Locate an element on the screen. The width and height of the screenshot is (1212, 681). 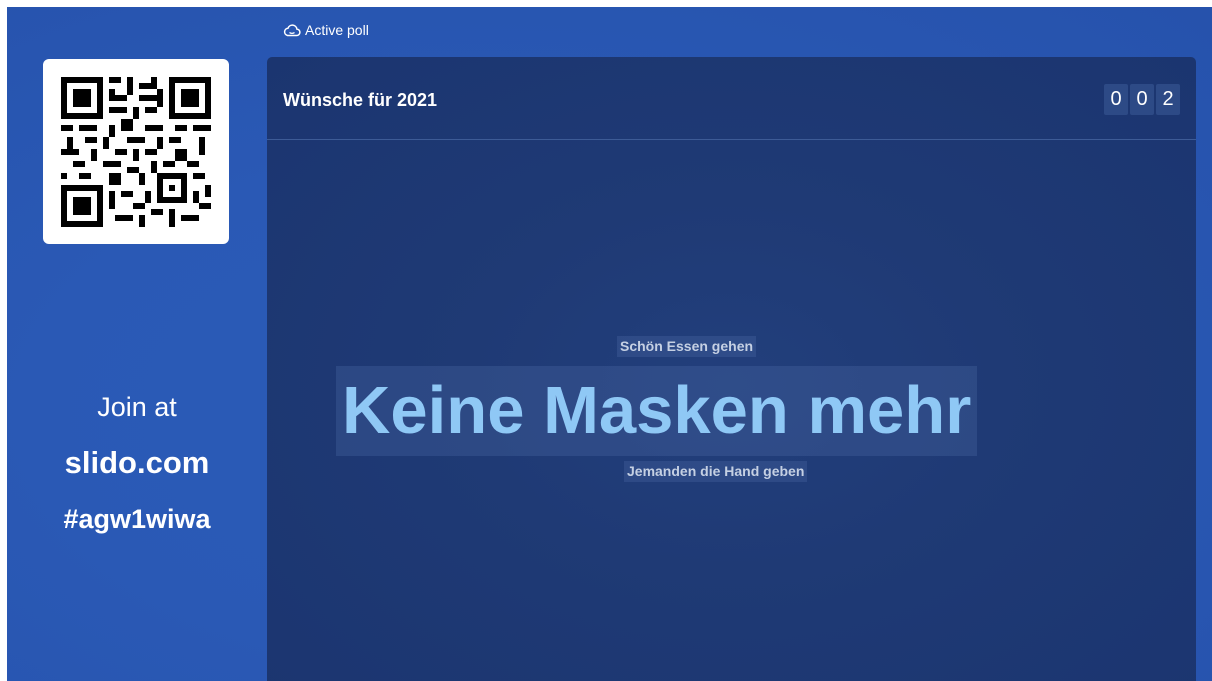
qr-code-icon is located at coordinates (136, 151).